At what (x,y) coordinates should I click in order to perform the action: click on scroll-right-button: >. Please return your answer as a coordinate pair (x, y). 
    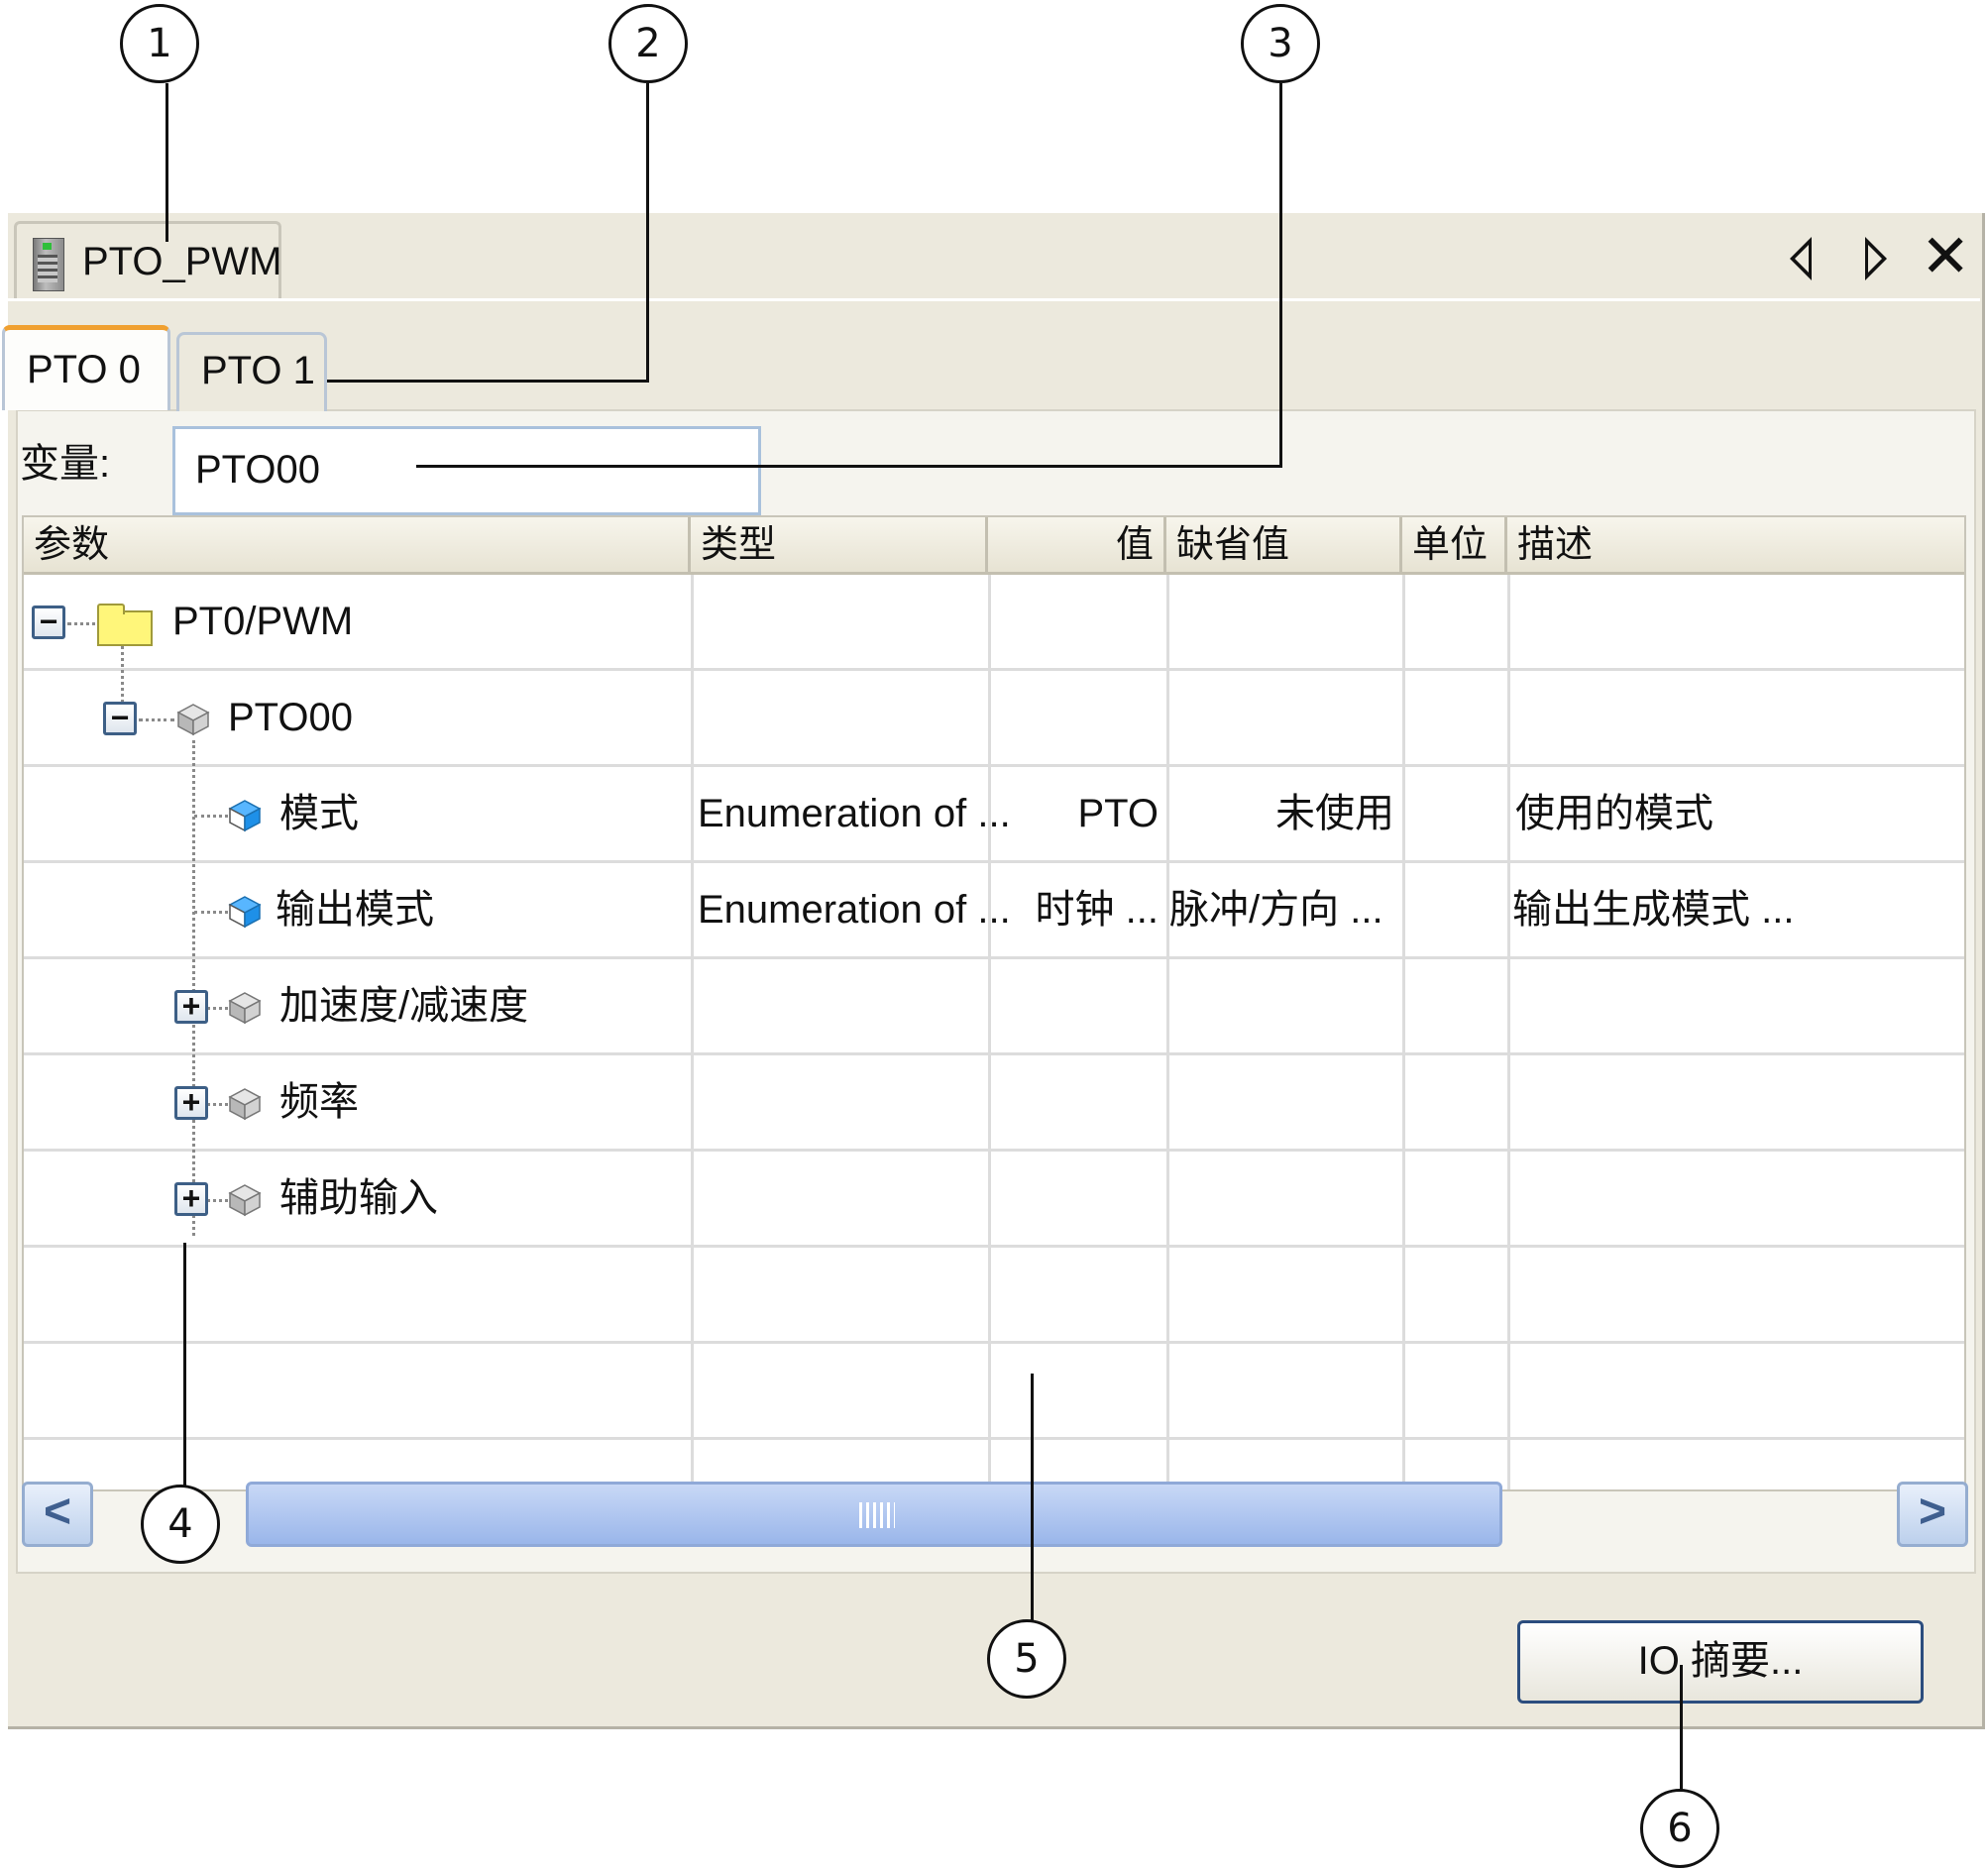
    Looking at the image, I should click on (1932, 1514).